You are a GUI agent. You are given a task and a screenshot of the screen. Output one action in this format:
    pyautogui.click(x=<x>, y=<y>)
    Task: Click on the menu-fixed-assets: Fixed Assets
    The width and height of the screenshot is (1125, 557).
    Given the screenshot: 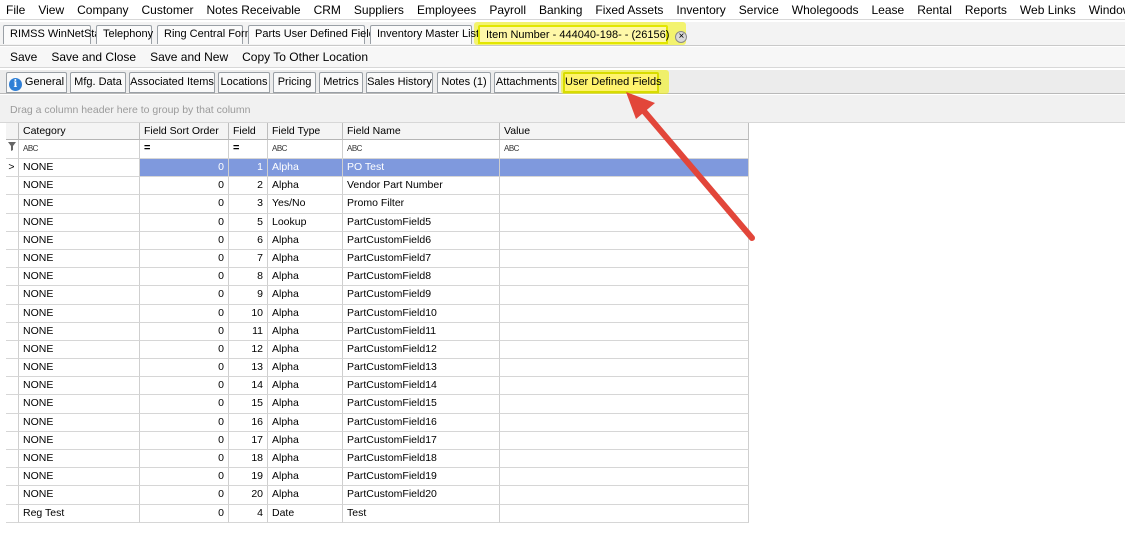 What is the action you would take?
    pyautogui.click(x=629, y=10)
    